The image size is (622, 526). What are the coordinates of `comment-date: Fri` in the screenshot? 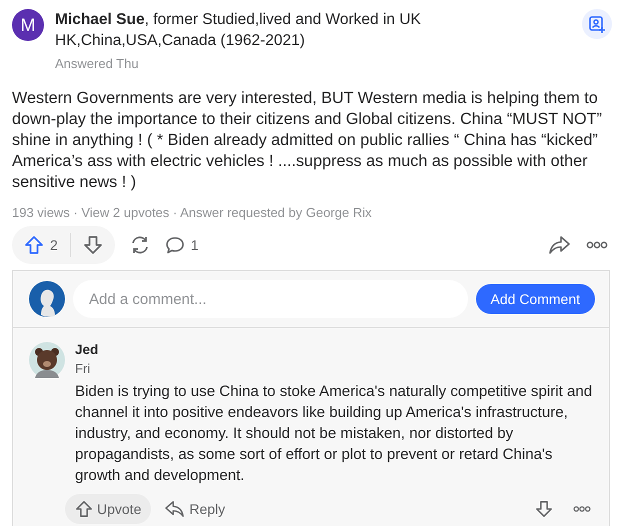 It's located at (83, 368).